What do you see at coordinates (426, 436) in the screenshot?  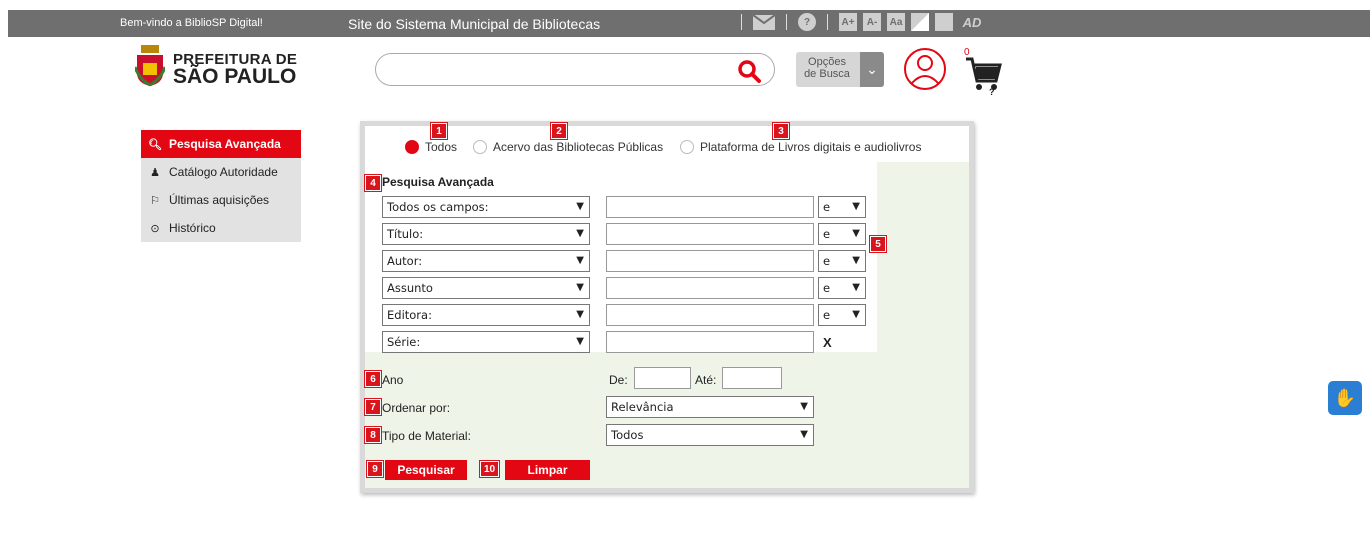 I see `material-label: Tipo de Material:` at bounding box center [426, 436].